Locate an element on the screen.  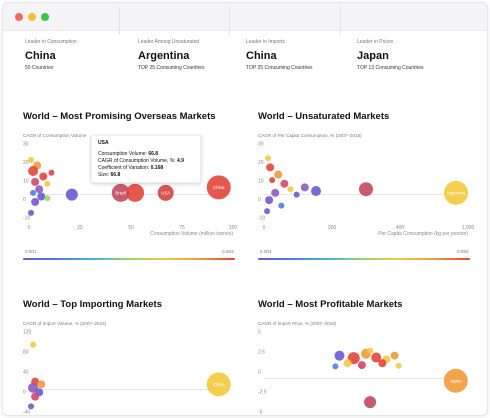
chart-title: World – Most Profitable Markets is located at coordinates (330, 304).